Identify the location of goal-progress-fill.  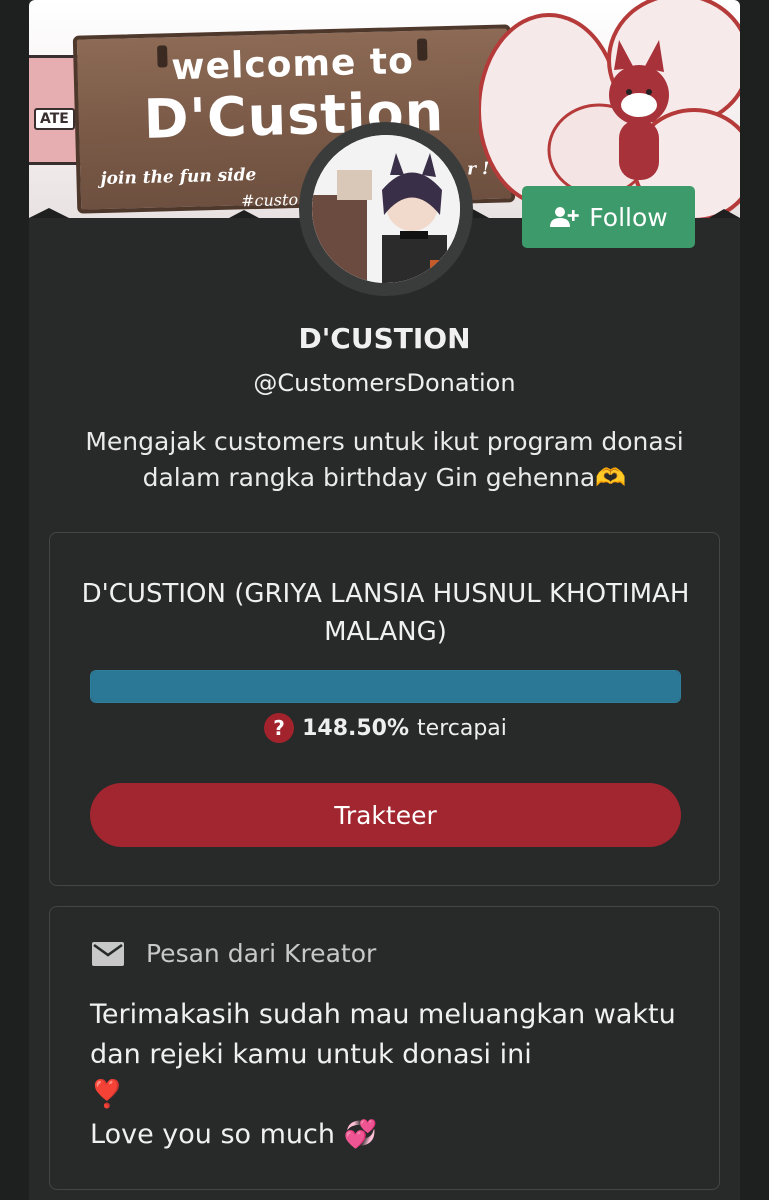
(385, 686).